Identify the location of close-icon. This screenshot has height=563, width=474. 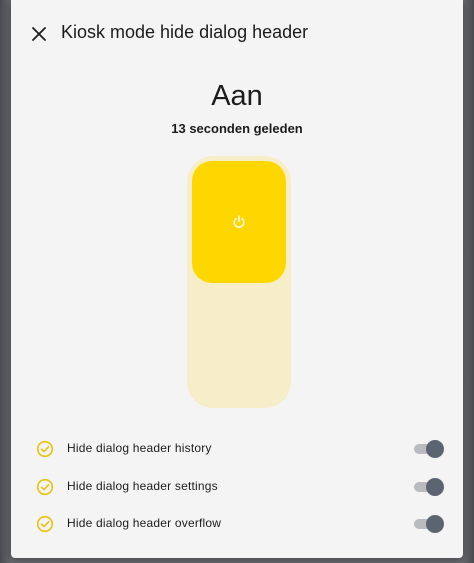
(39, 34).